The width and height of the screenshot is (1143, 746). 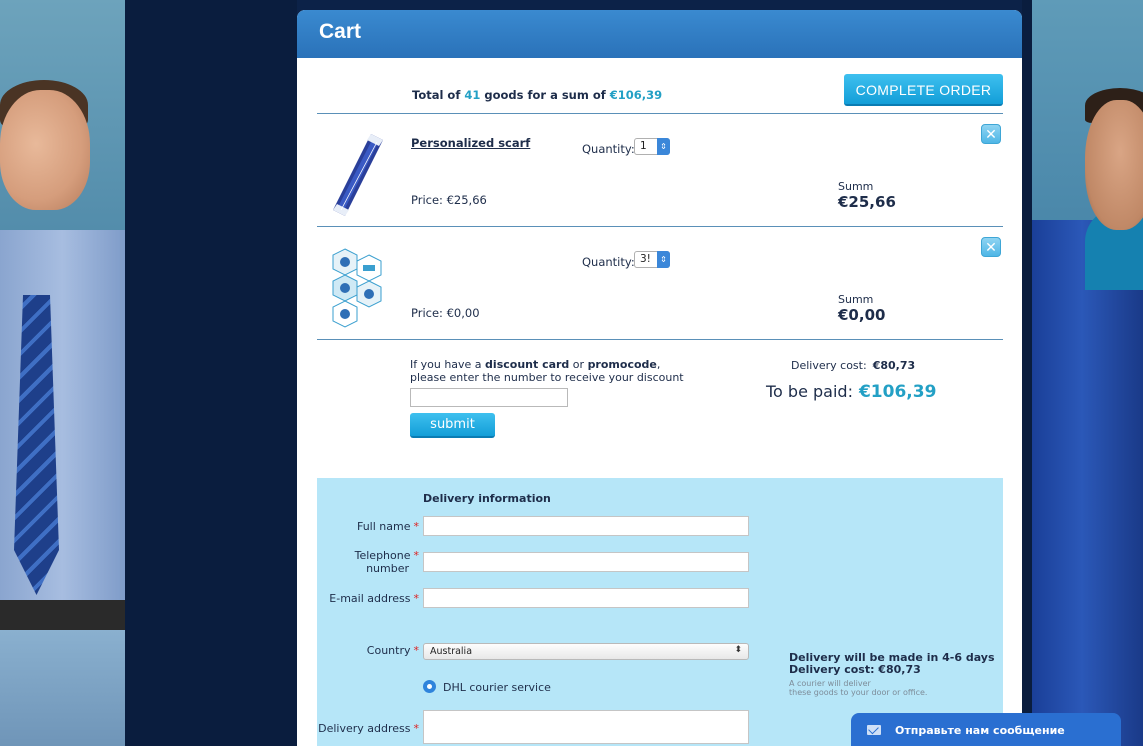 What do you see at coordinates (388, 650) in the screenshot?
I see `country-label-text: Country` at bounding box center [388, 650].